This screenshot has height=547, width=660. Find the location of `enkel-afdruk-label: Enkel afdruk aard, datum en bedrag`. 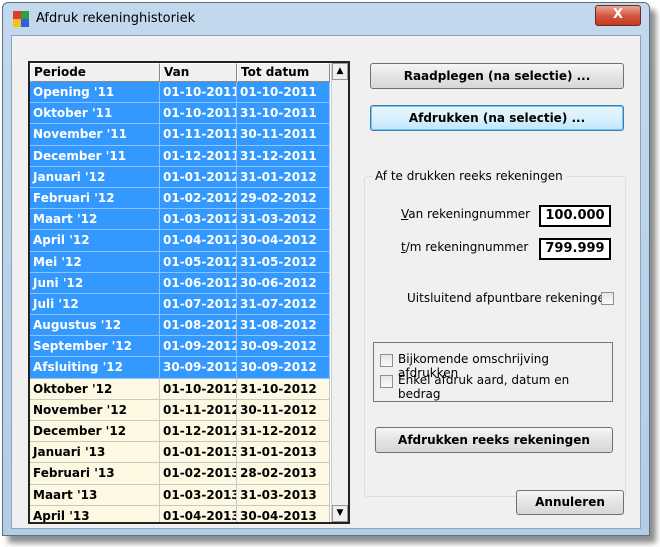

enkel-afdruk-label: Enkel afdruk aard, datum en bedrag is located at coordinates (505, 387).